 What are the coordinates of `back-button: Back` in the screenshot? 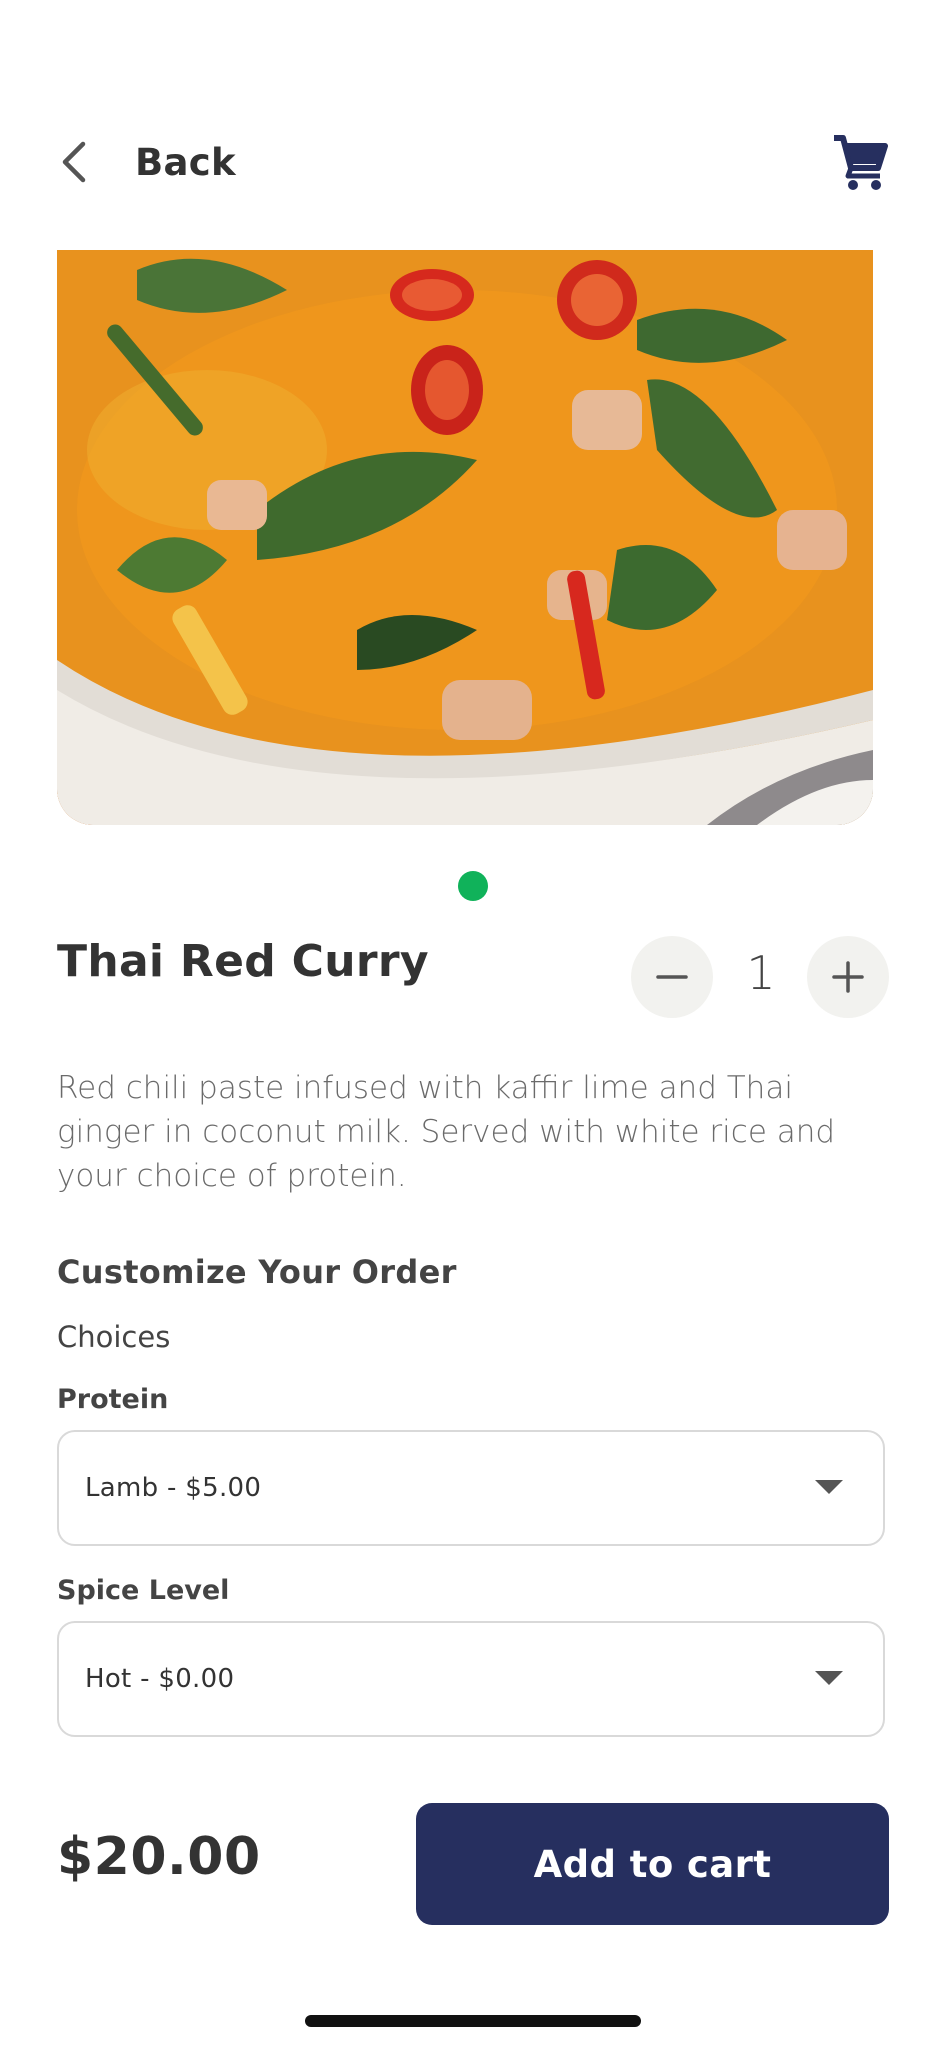 It's located at (150, 162).